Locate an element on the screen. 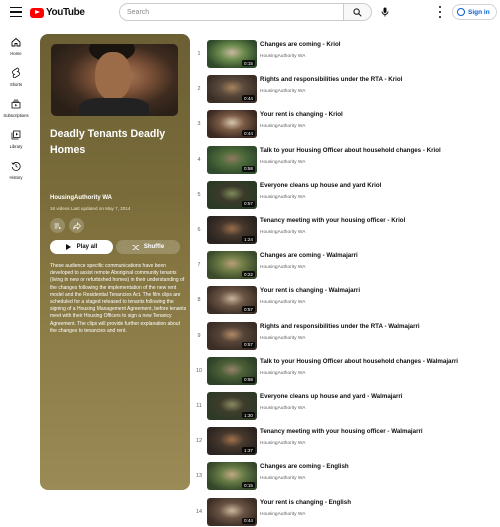  playlist-title: Deadly Tenants Deadly Homes is located at coordinates (108, 142).